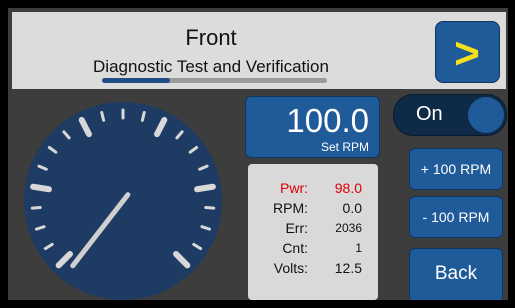  What do you see at coordinates (295, 248) in the screenshot?
I see `stat-label: Cnt:` at bounding box center [295, 248].